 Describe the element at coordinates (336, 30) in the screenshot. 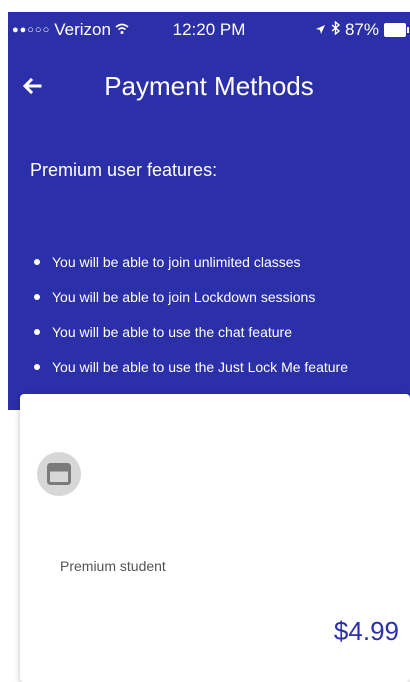

I see `bluetooth-icon` at that location.